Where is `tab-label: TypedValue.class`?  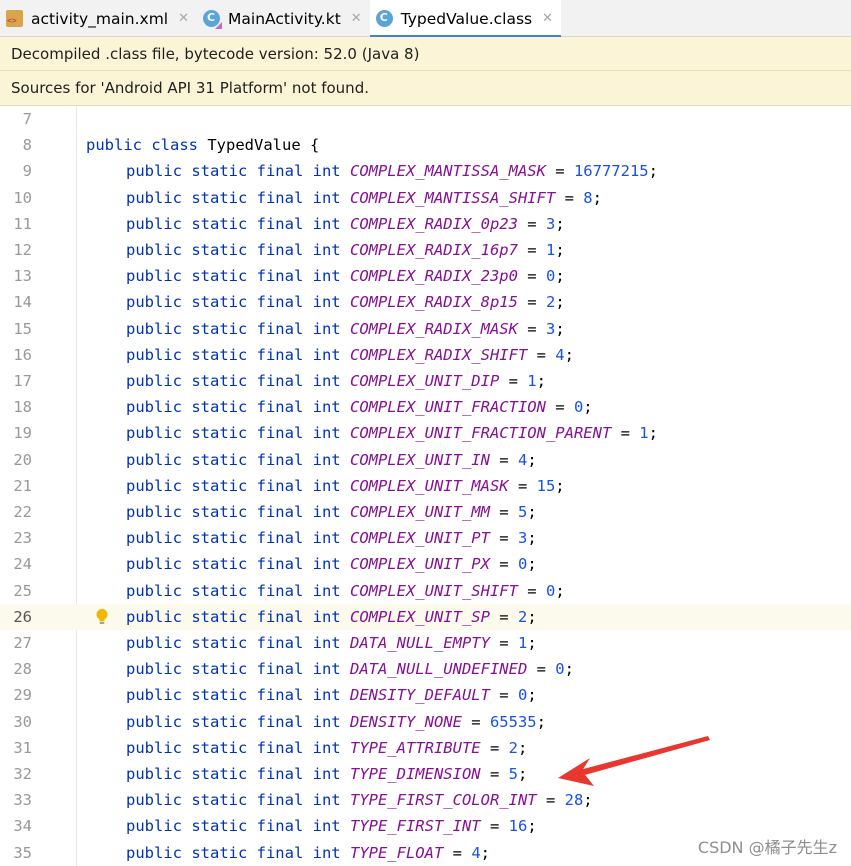
tab-label: TypedValue.class is located at coordinates (466, 18).